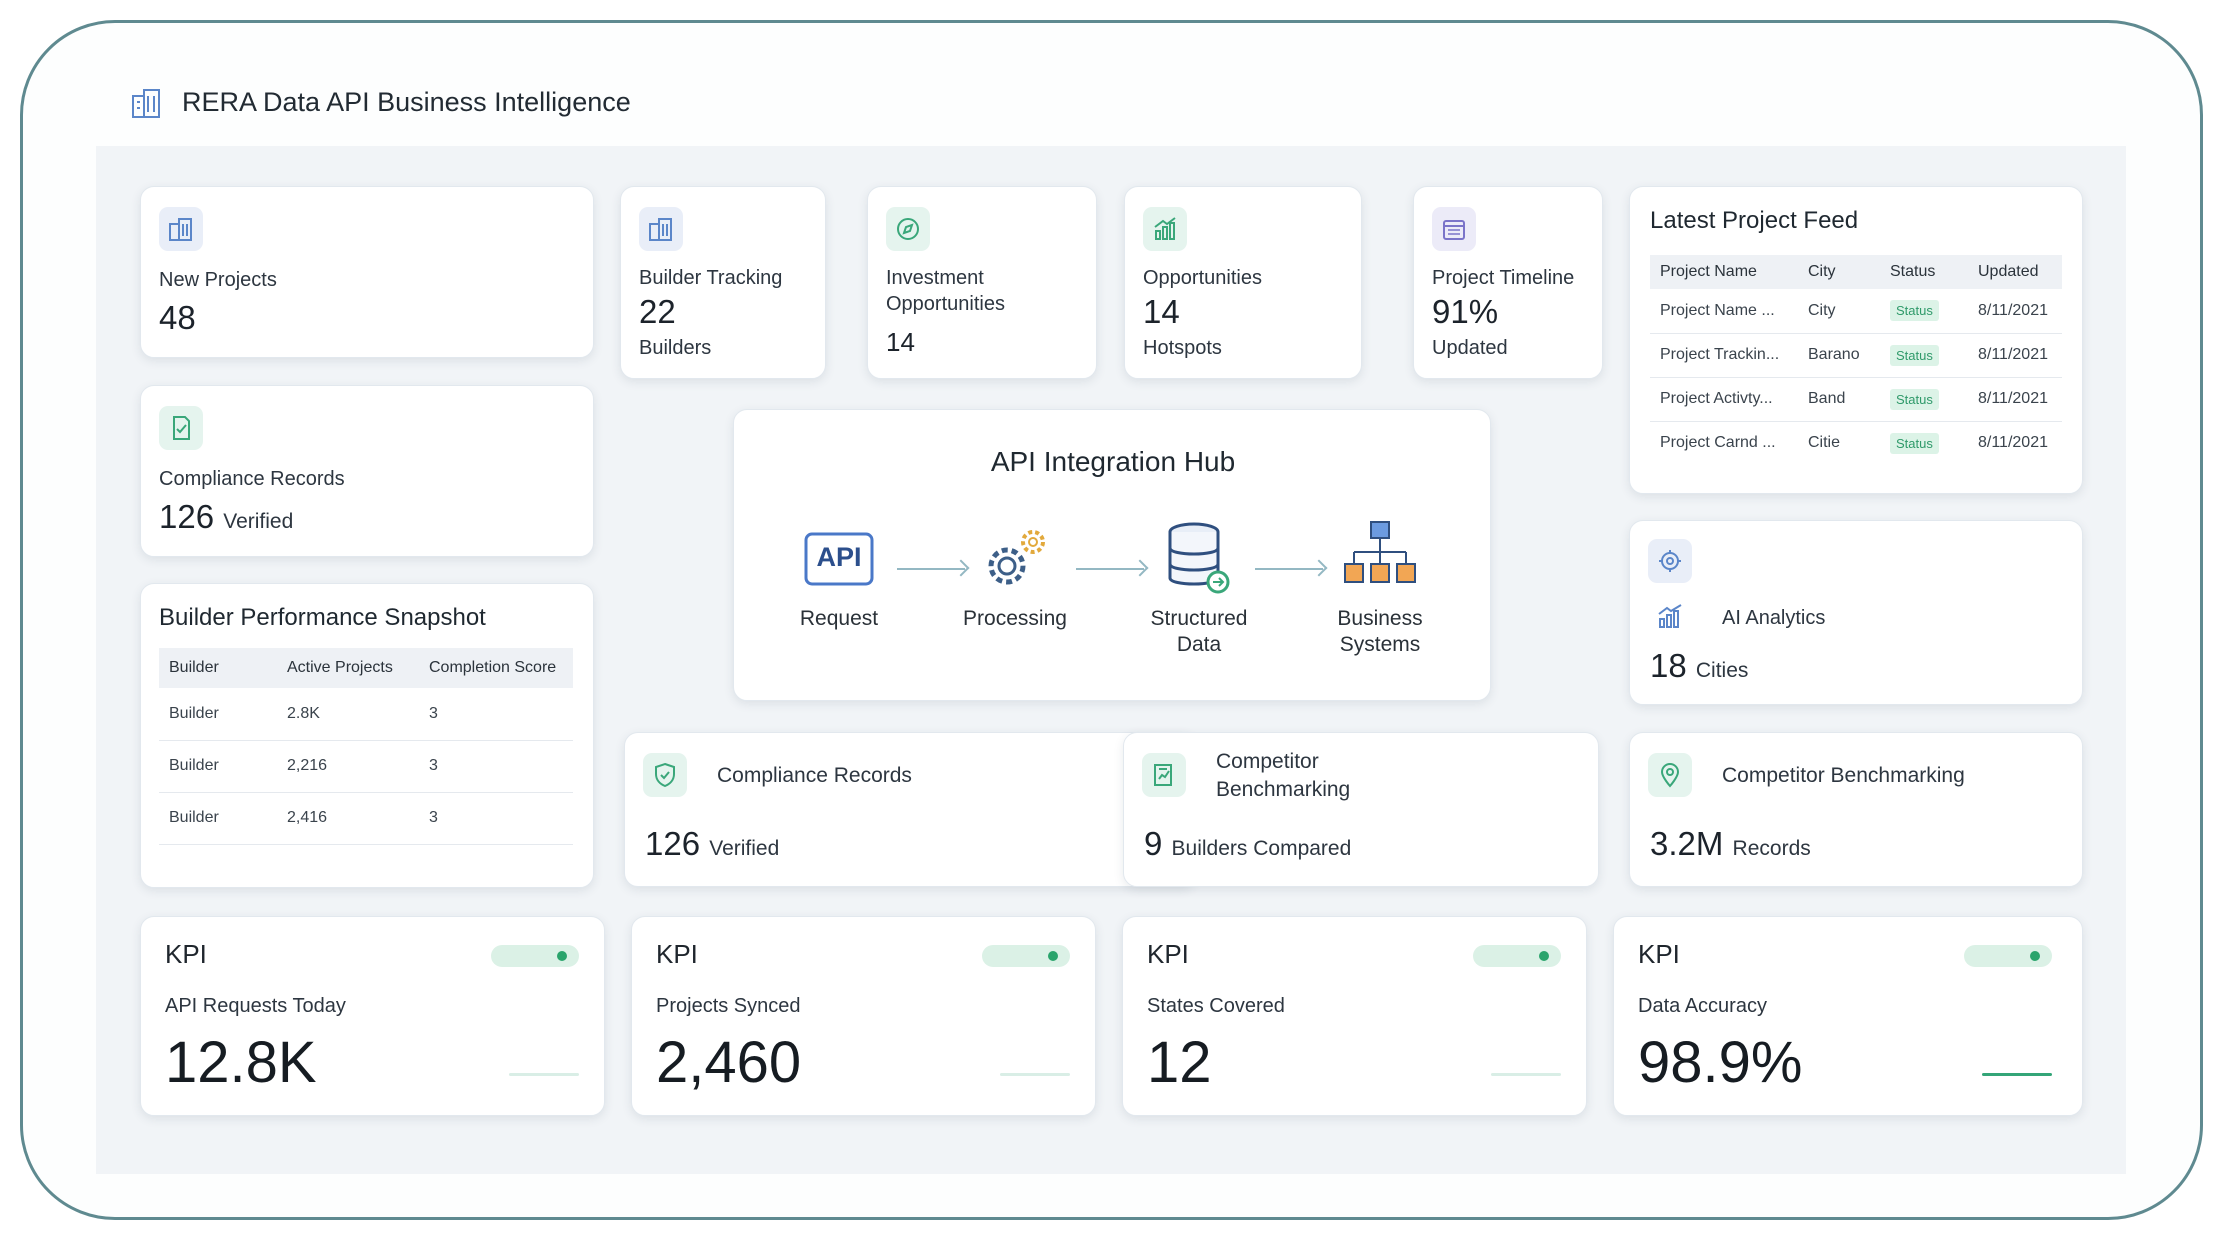 The width and height of the screenshot is (2223, 1240). I want to click on feed-col-city: City, so click(1848, 272).